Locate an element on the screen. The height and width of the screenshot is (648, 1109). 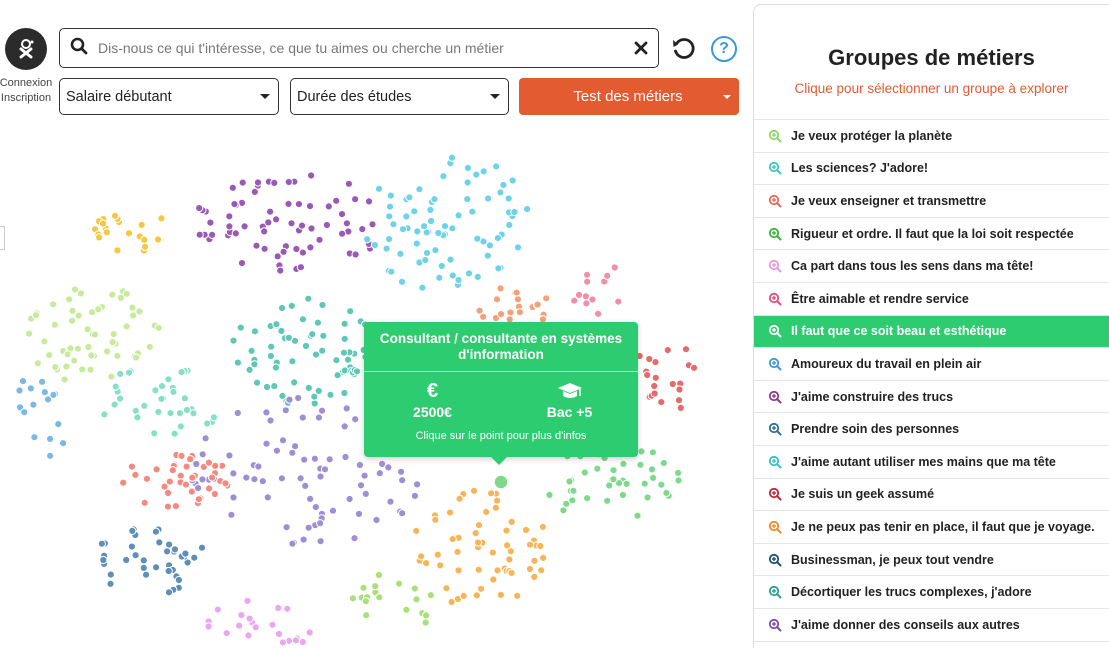
duration-select: Durée des études is located at coordinates (399, 96).